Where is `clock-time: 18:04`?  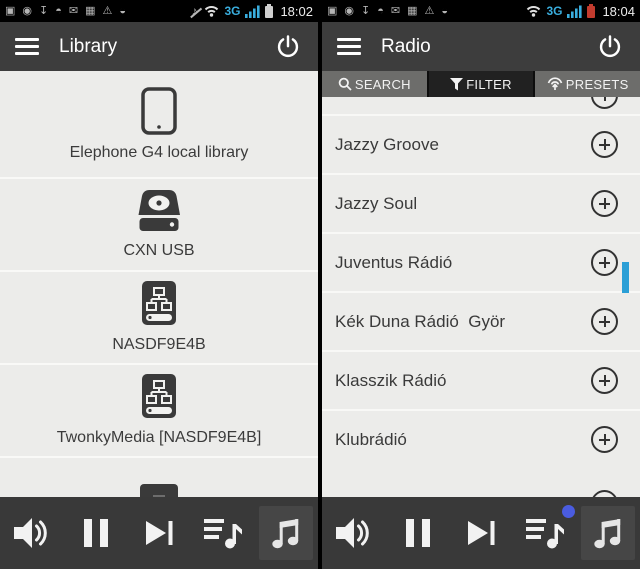
clock-time: 18:04 is located at coordinates (618, 11).